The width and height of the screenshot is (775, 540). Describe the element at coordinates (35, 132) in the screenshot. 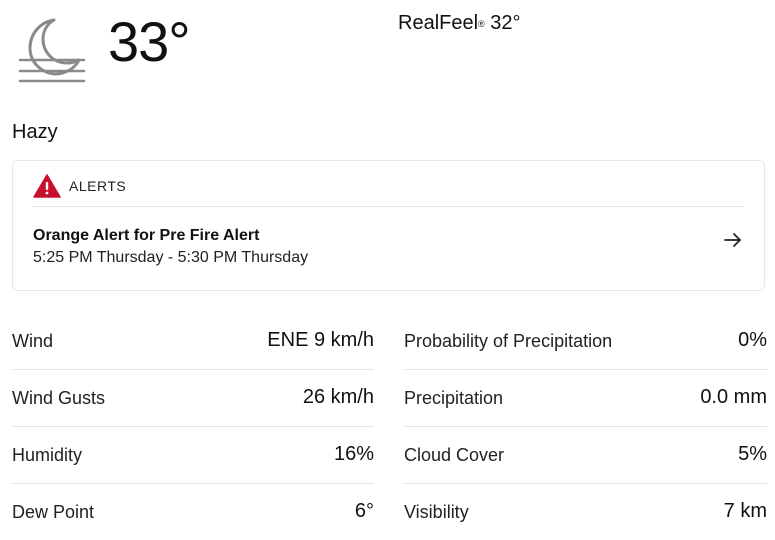

I see `condition-text: Hazy` at that location.